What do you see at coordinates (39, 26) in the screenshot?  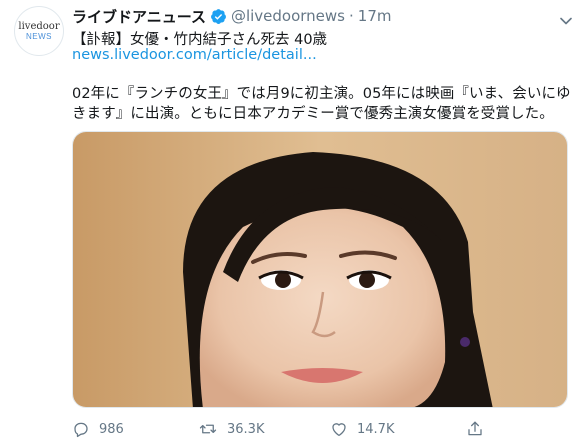 I see `avatar-text: livedoor` at bounding box center [39, 26].